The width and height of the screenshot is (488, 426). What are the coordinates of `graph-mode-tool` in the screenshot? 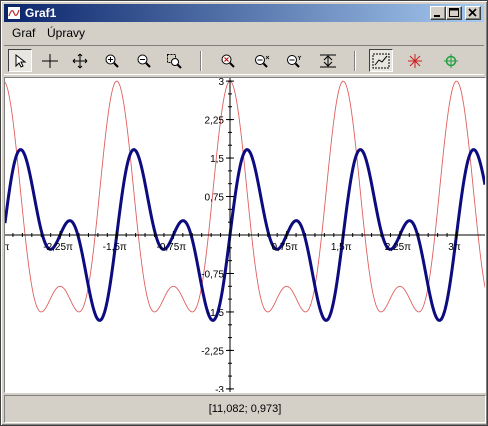 It's located at (381, 60).